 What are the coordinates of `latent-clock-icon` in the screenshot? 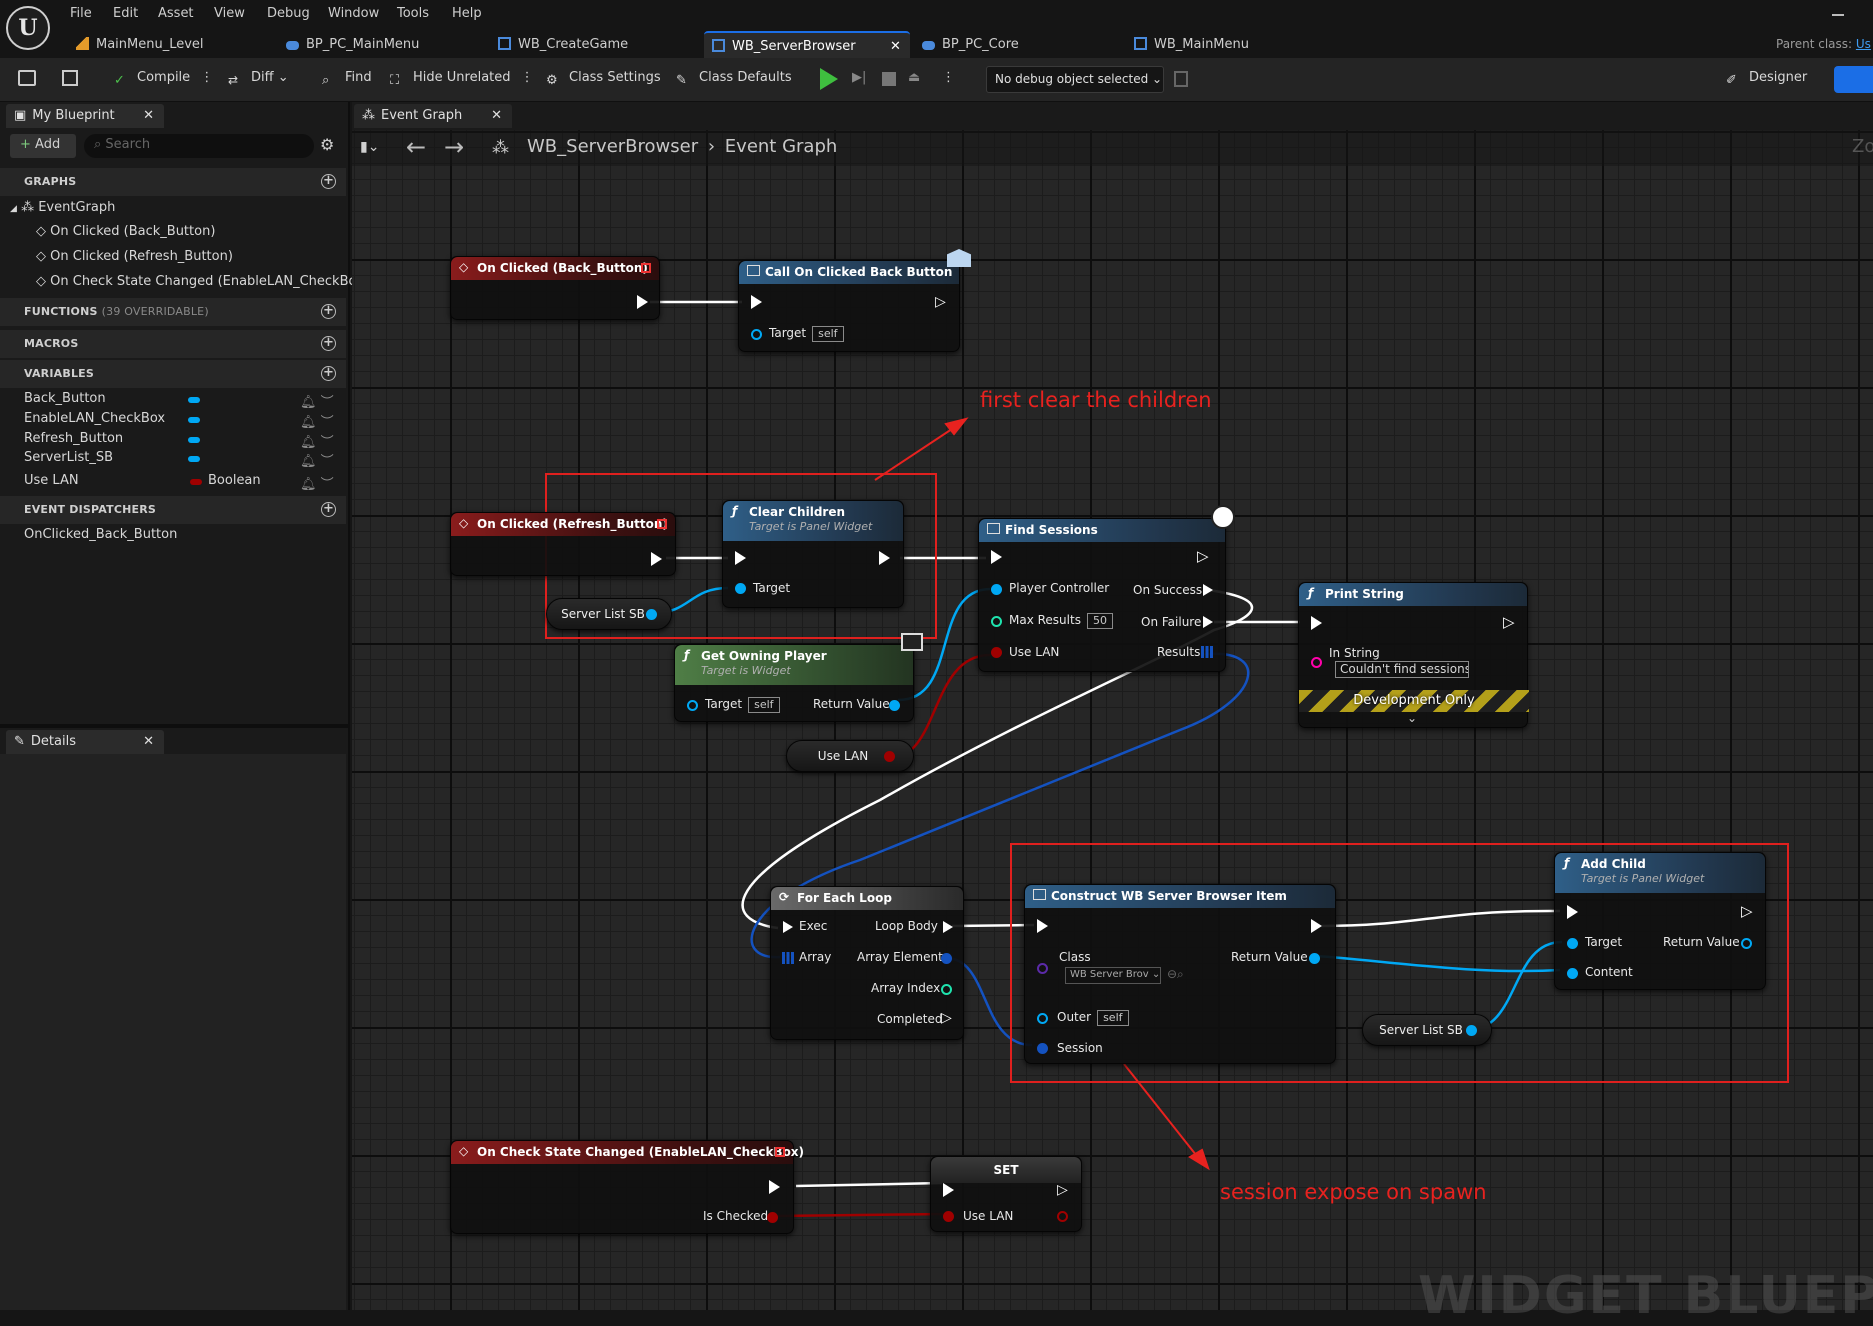 It's located at (1223, 517).